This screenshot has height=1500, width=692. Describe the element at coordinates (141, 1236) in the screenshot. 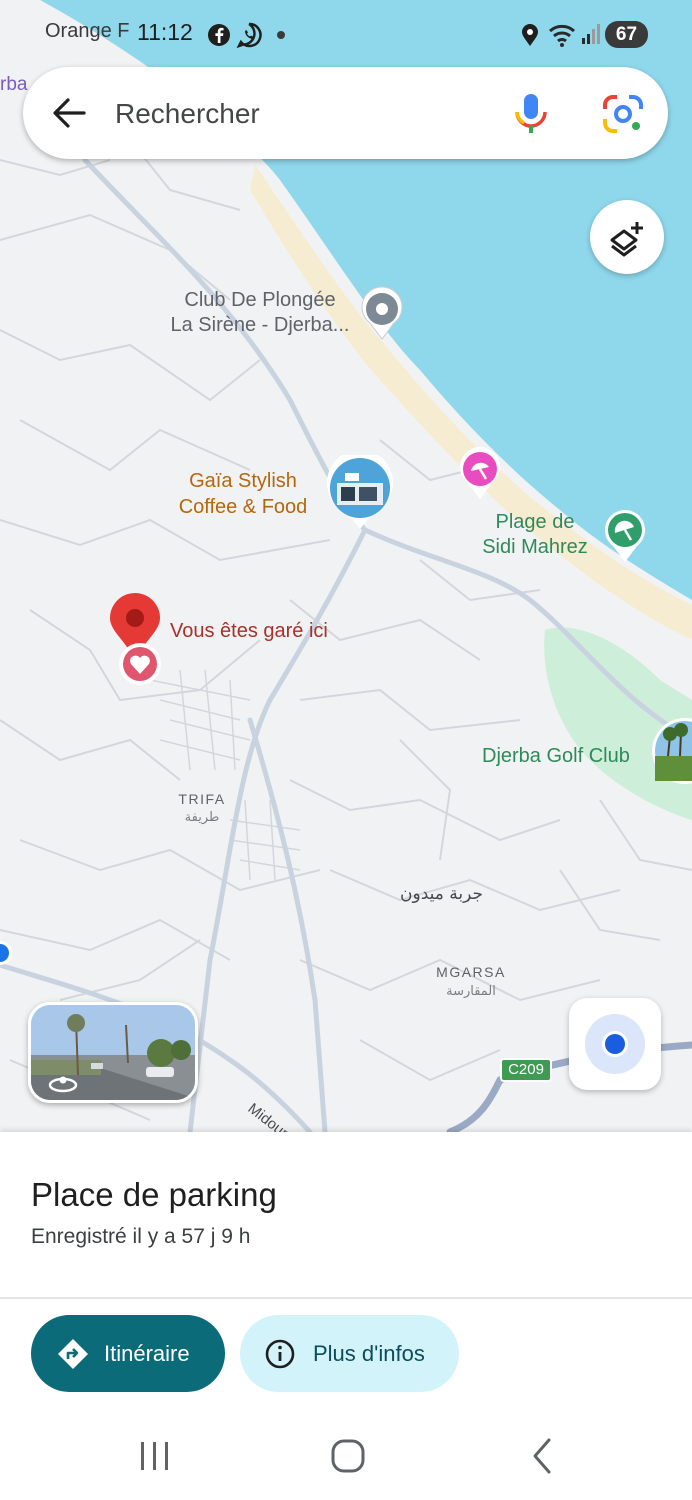

I see `sheet-subtitle: Enregistré il y a 57 j 9 h` at that location.